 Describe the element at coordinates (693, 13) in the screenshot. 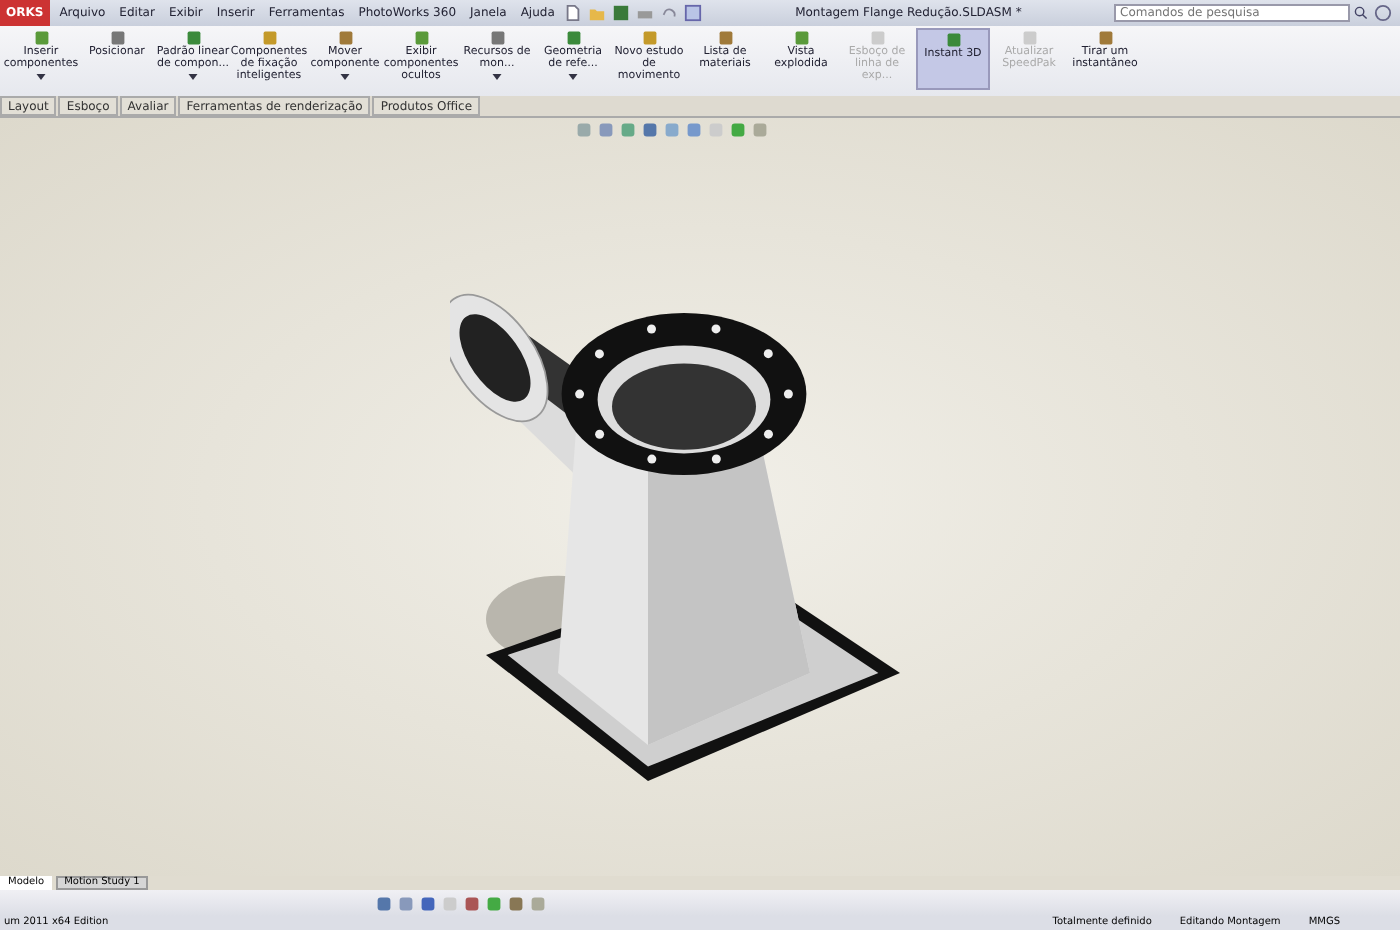

I see `select-icon` at that location.